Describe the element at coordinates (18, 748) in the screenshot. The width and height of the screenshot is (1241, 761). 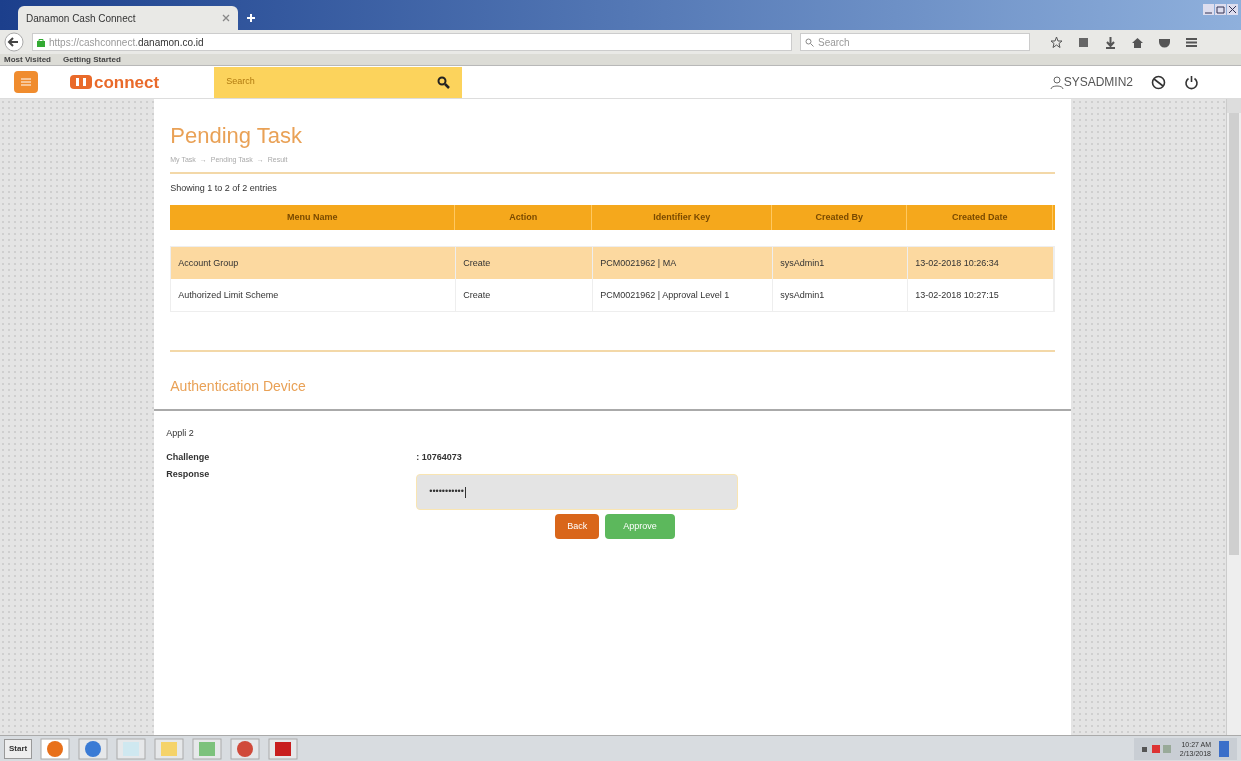
I see `start-button: Start` at that location.